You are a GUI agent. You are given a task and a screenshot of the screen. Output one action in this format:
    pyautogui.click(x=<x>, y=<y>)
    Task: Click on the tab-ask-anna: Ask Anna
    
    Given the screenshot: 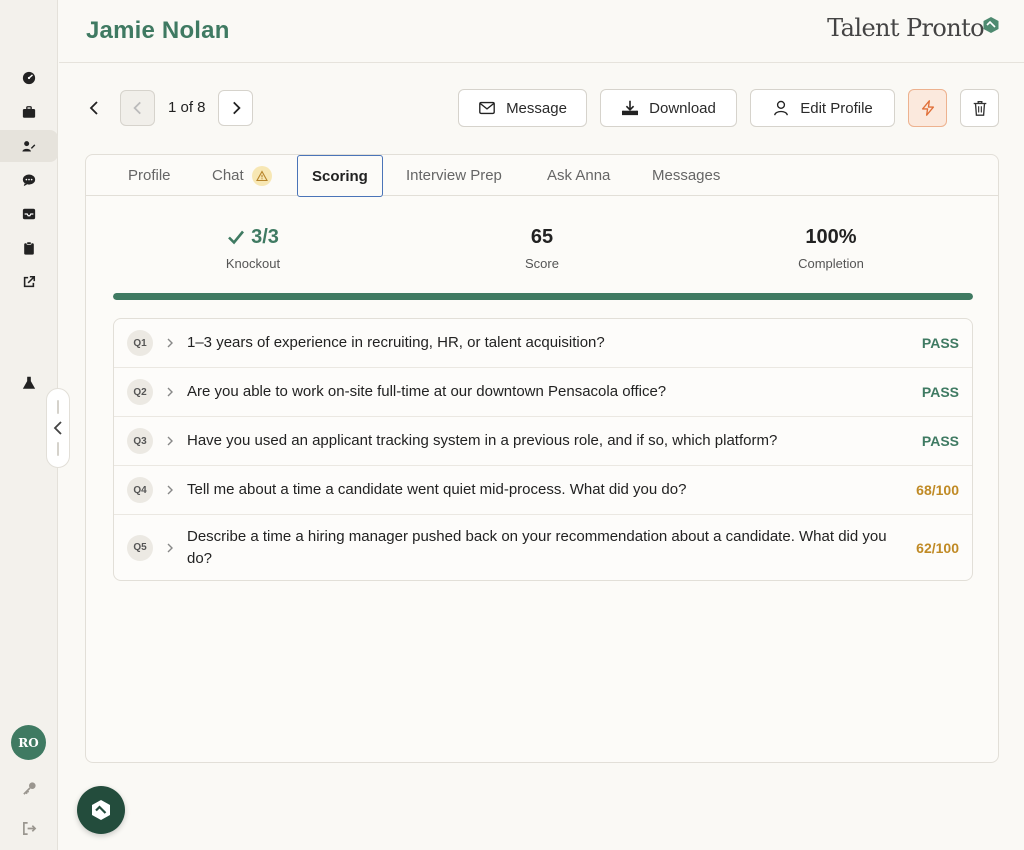 What is the action you would take?
    pyautogui.click(x=578, y=175)
    